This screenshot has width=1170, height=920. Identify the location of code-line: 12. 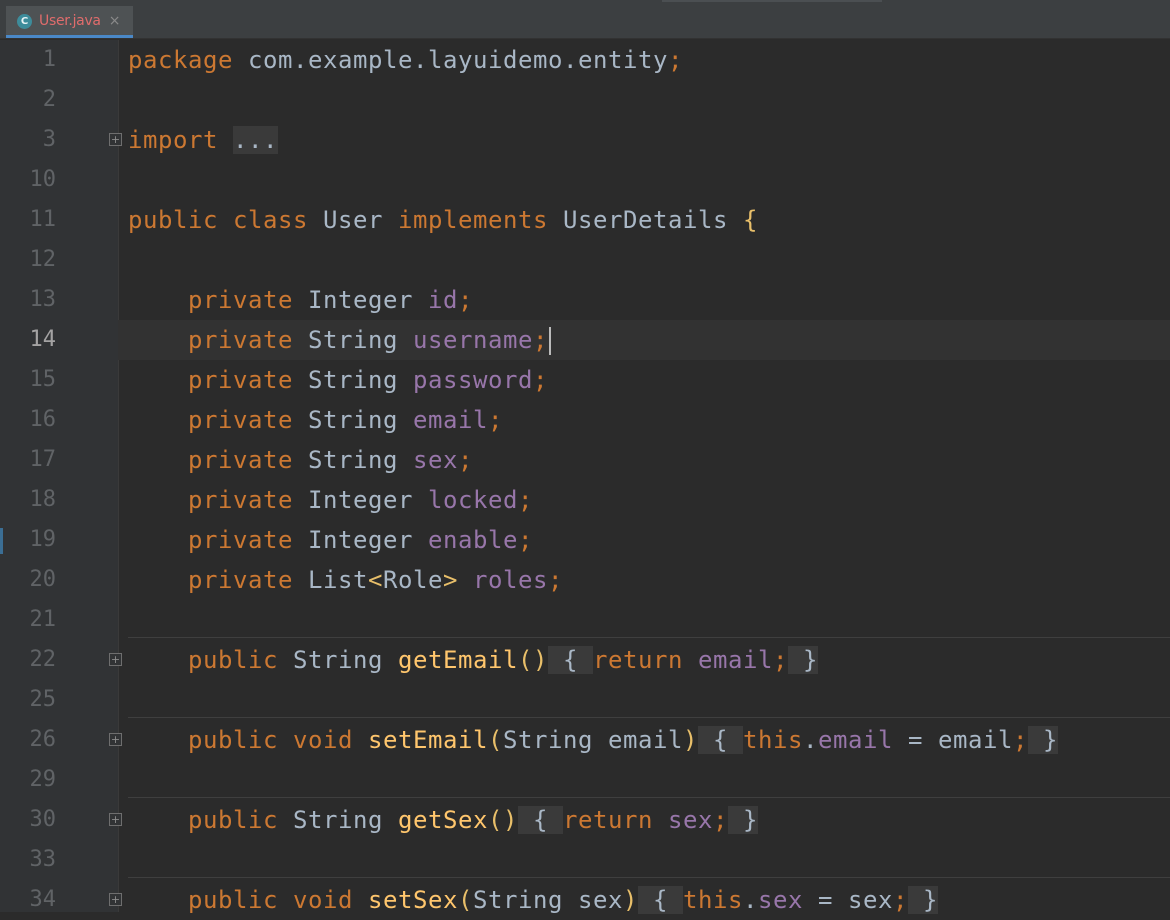
(585, 260).